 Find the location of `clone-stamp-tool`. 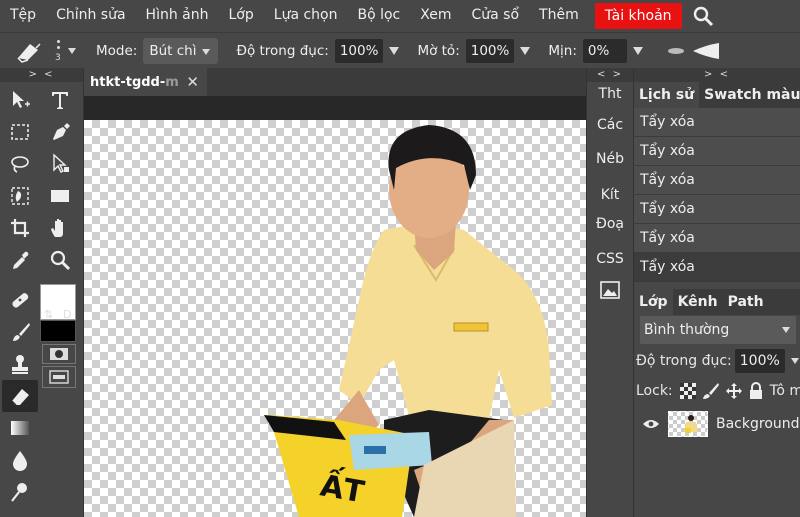

clone-stamp-tool is located at coordinates (20, 364).